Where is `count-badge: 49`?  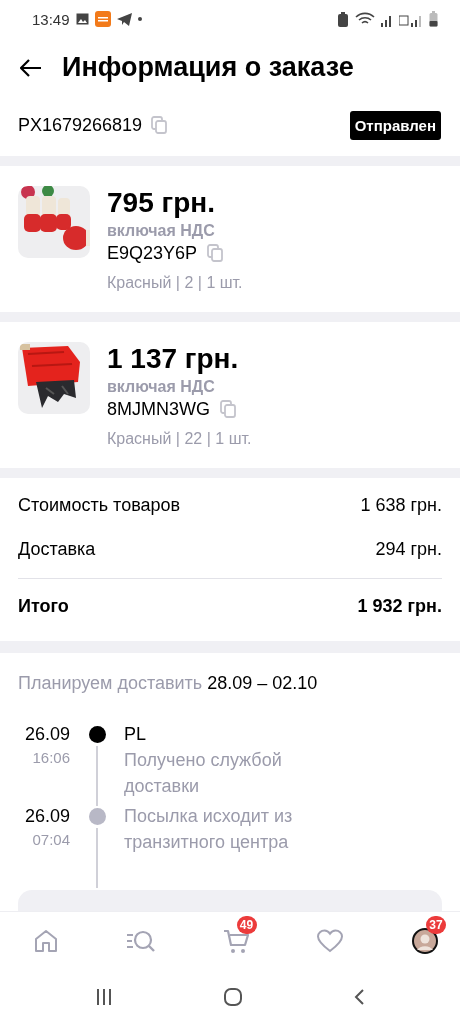
count-badge: 49 is located at coordinates (246, 924).